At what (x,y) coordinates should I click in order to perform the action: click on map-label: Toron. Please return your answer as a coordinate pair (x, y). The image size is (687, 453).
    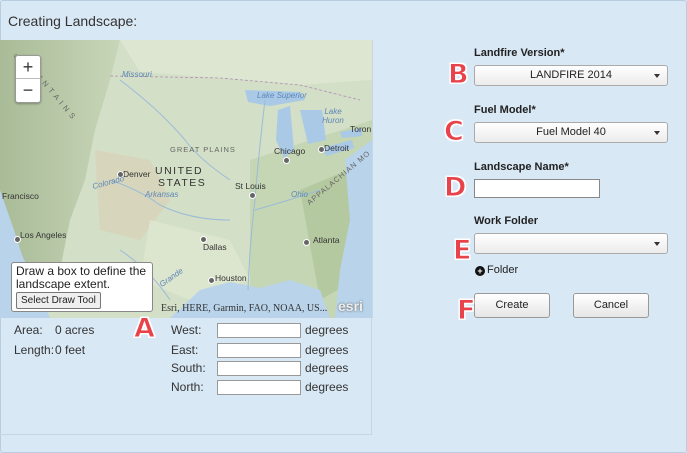
    Looking at the image, I should click on (361, 129).